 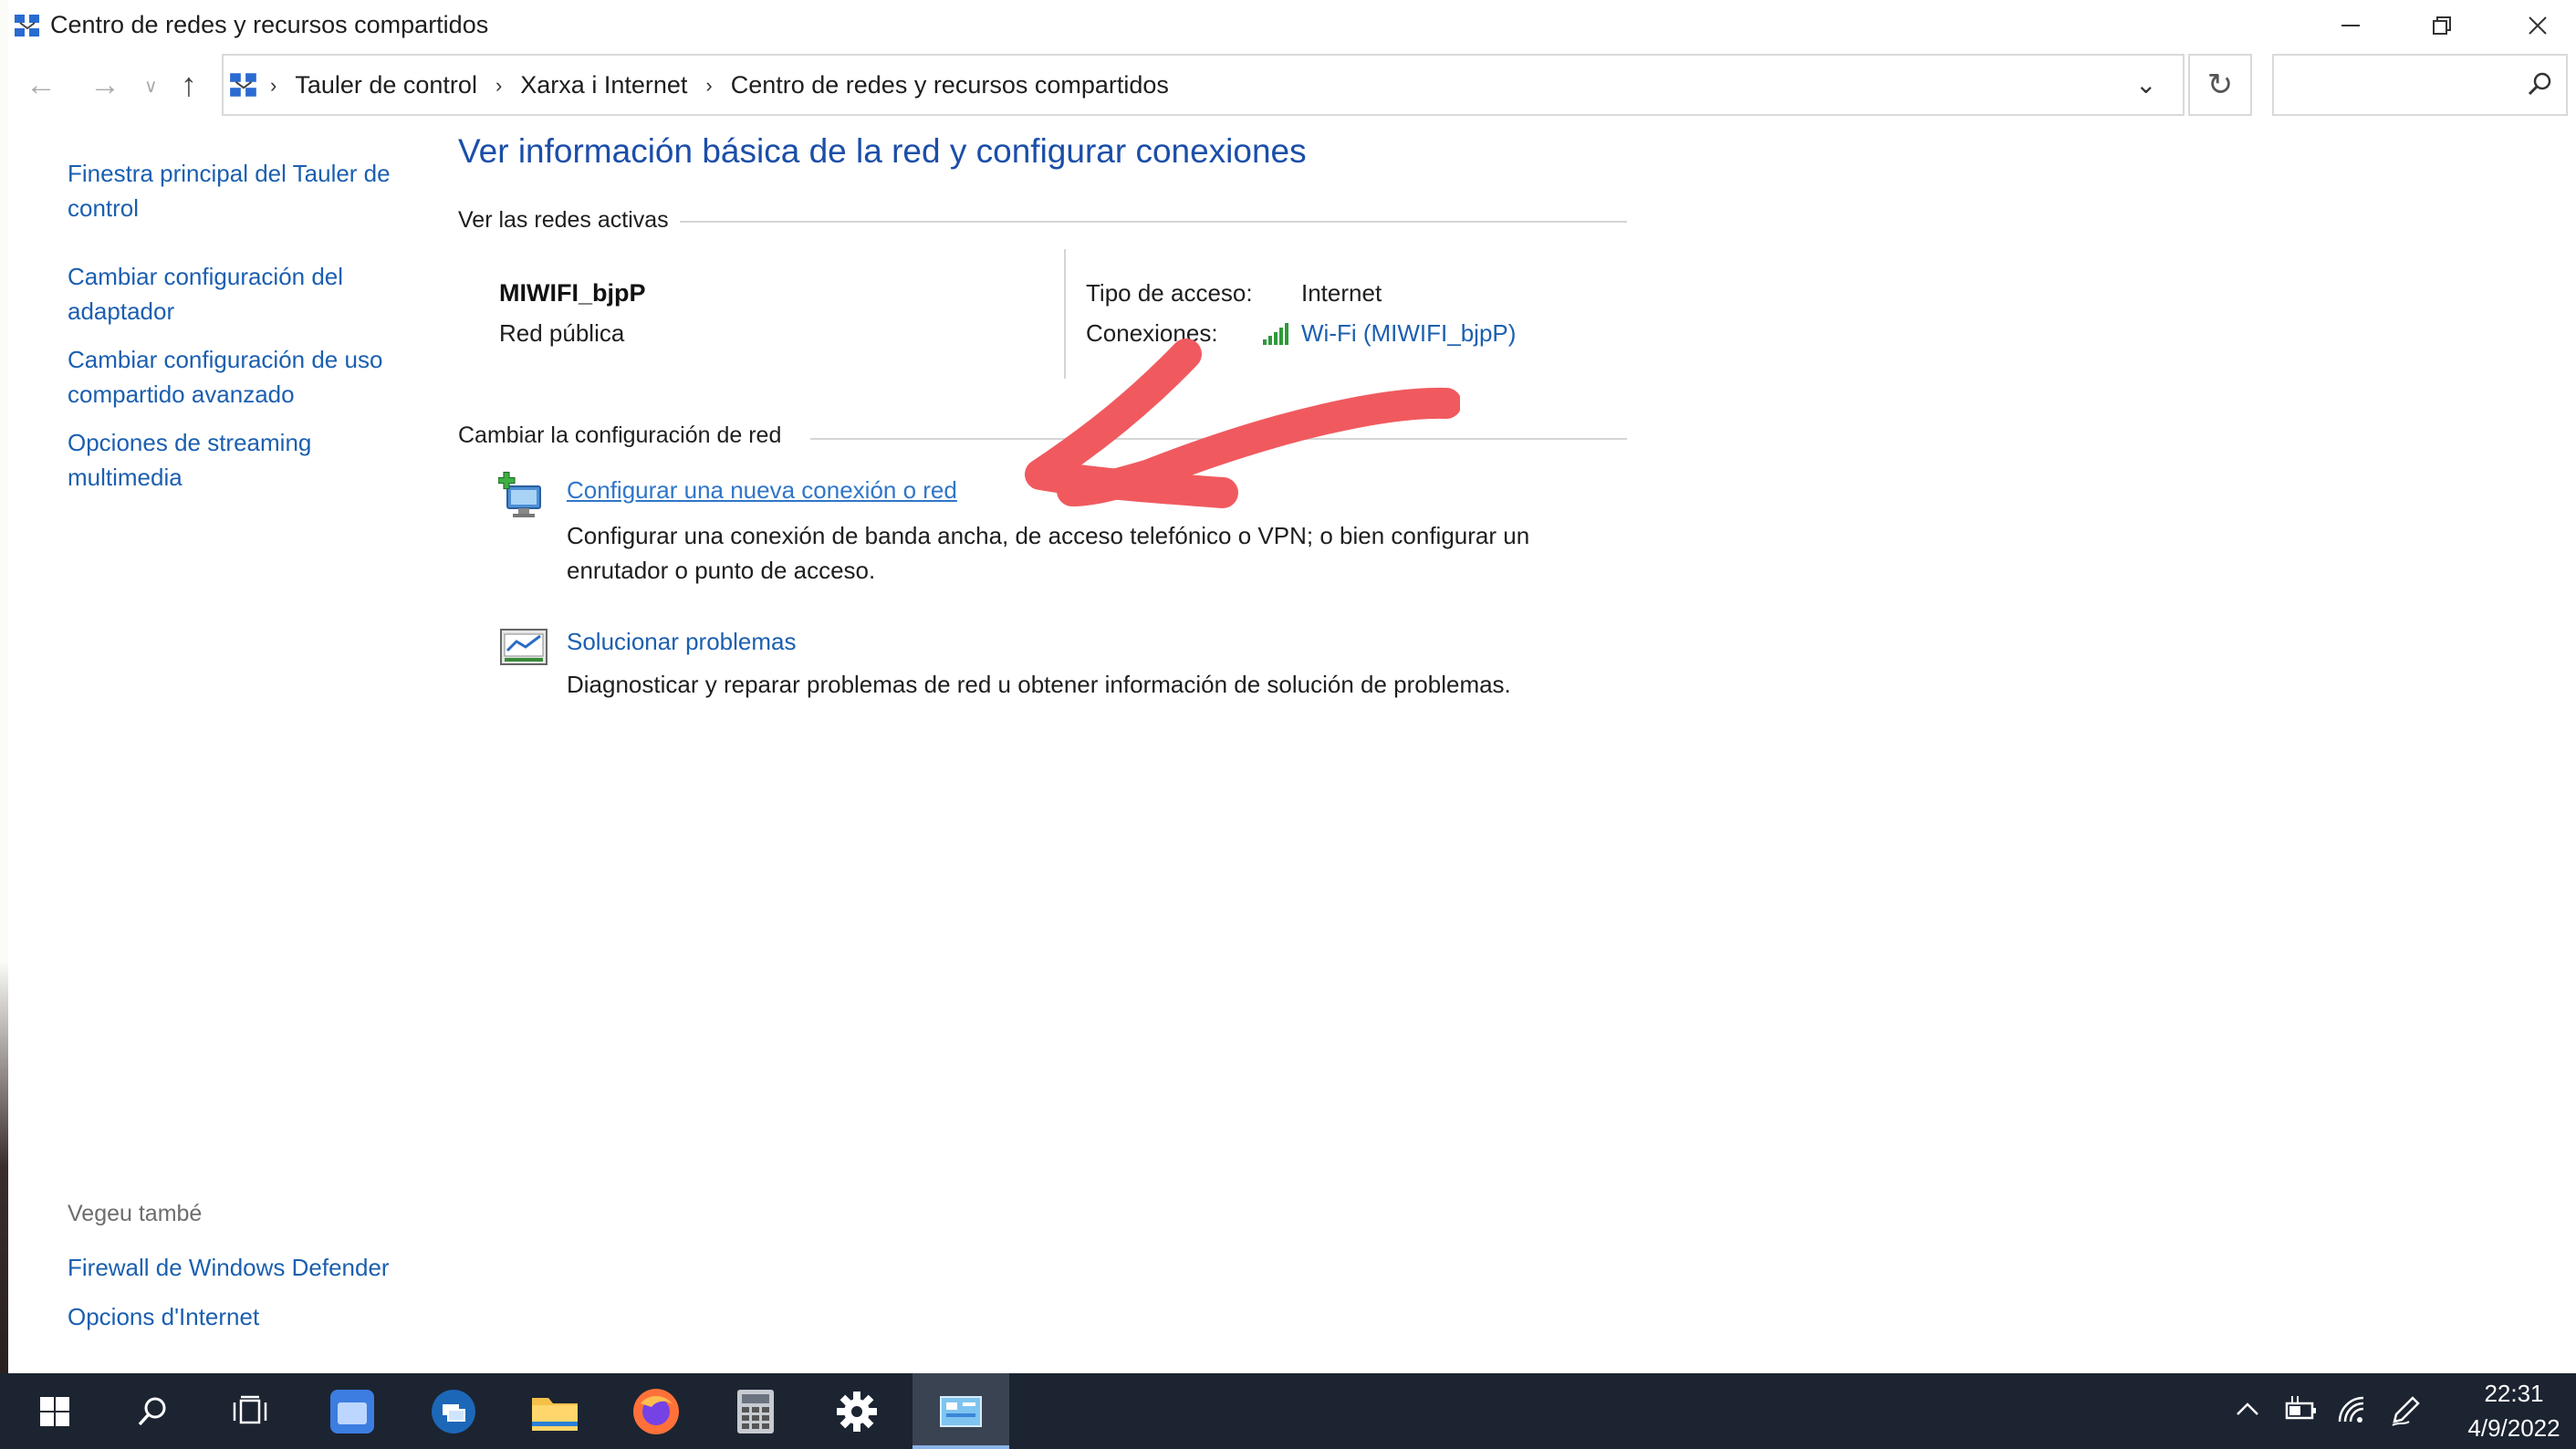 What do you see at coordinates (2405, 1413) in the screenshot?
I see `pen-icon` at bounding box center [2405, 1413].